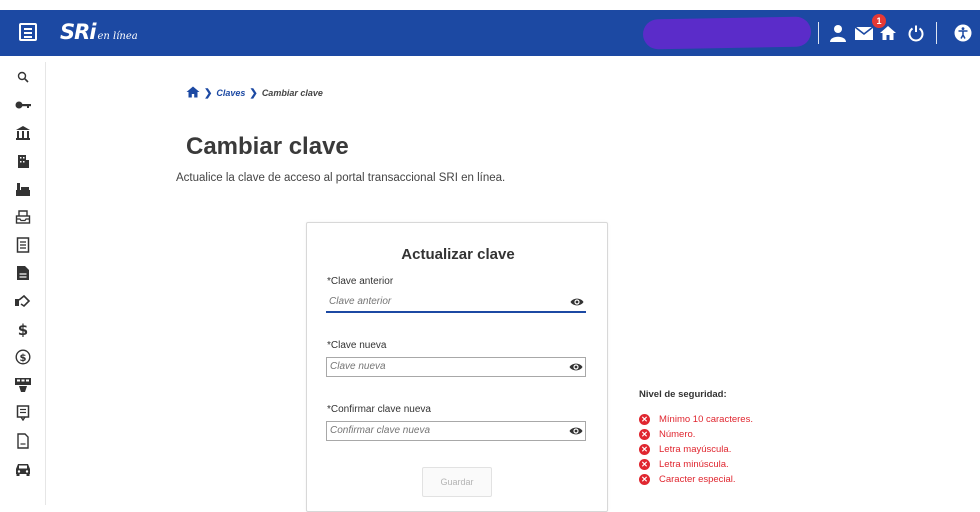 This screenshot has height=512, width=980. What do you see at coordinates (23, 105) in the screenshot?
I see `key-icon` at bounding box center [23, 105].